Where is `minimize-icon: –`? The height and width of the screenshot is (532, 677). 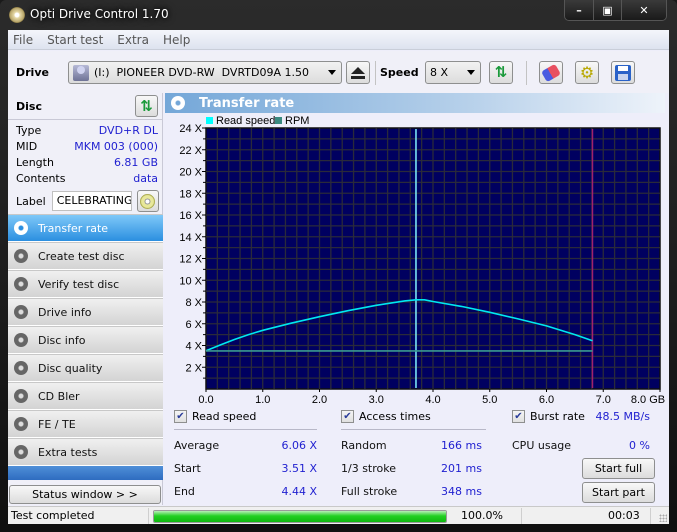
minimize-icon: – is located at coordinates (579, 10).